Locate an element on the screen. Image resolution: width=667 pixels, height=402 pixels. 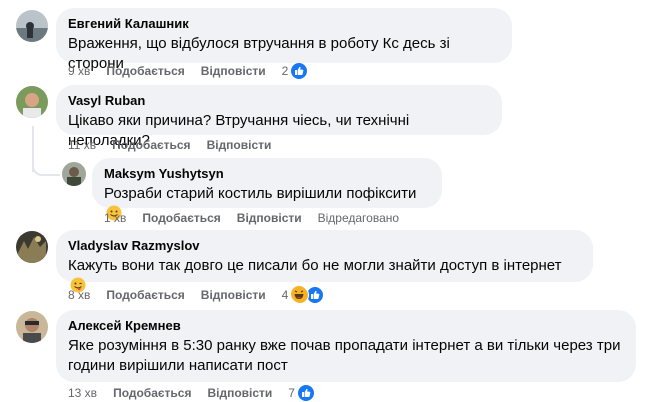
reaction-summary: 4 is located at coordinates (303, 295).